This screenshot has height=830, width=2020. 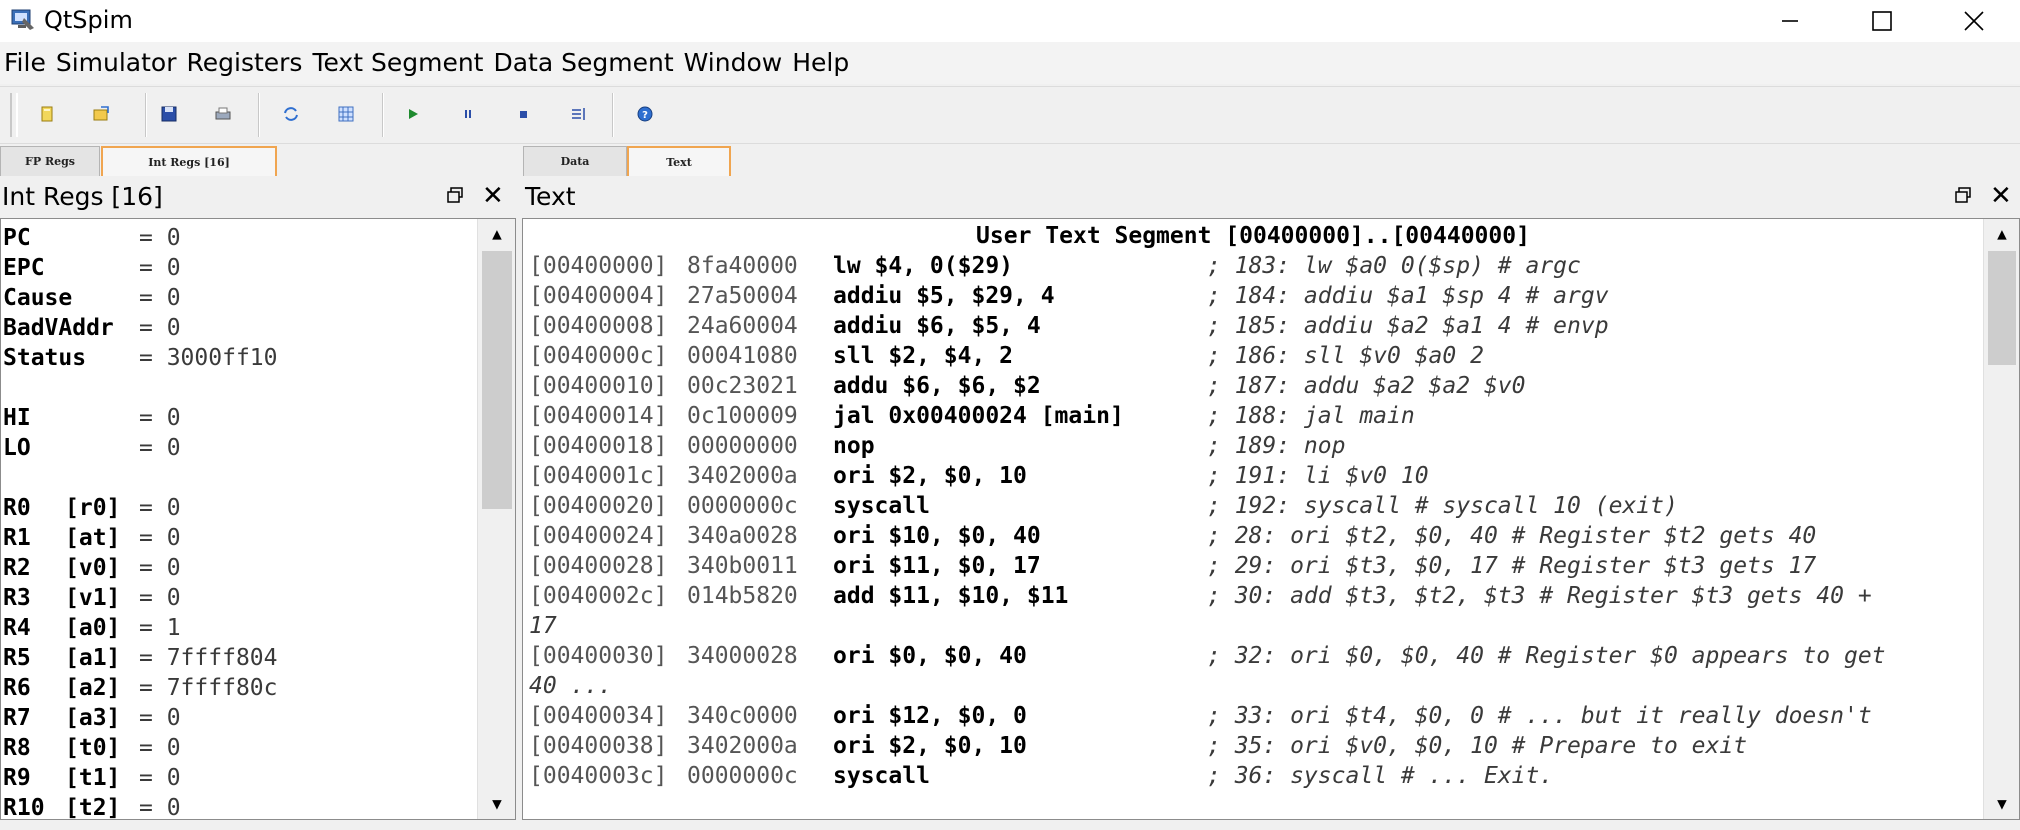 I want to click on pause-button, so click(x=468, y=114).